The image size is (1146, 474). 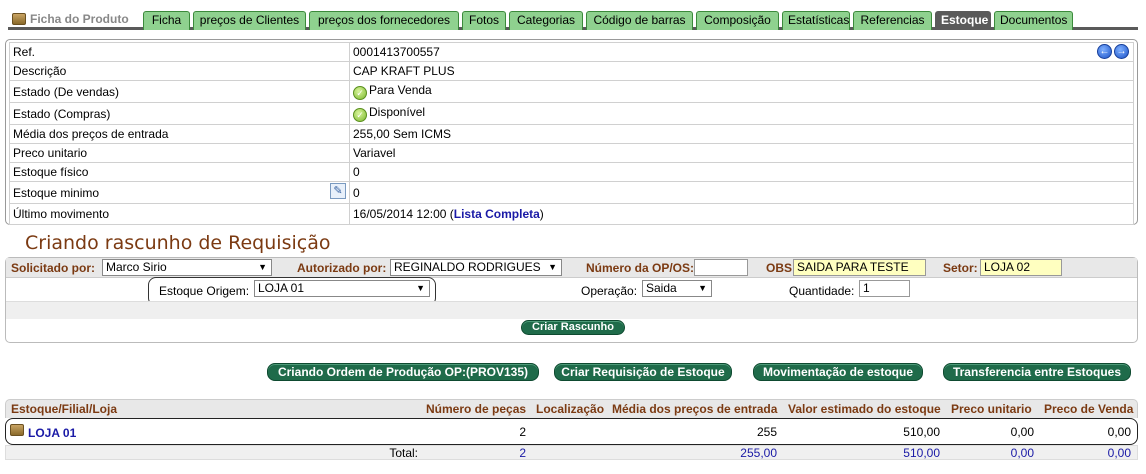 I want to click on estado-vendas-label: Estado (De vendas), so click(x=179, y=91).